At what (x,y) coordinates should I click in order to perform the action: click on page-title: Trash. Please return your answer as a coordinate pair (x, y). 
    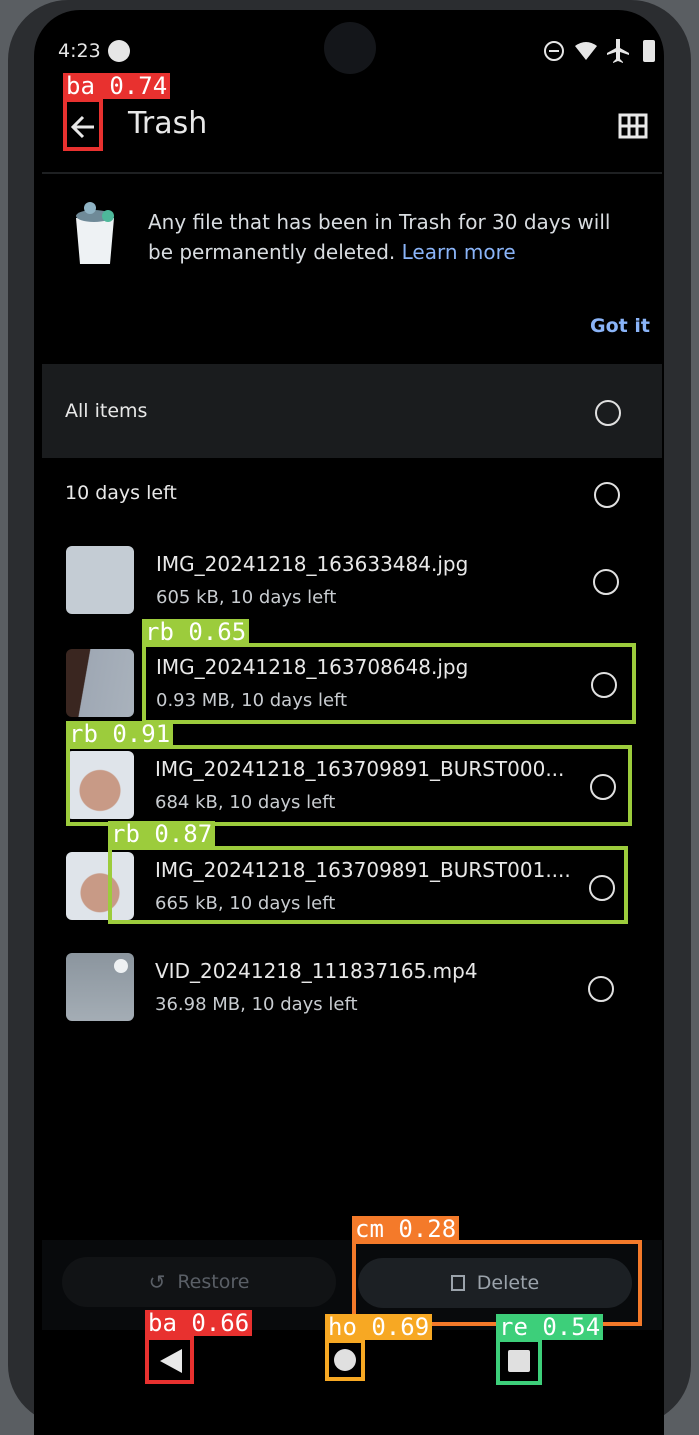
    Looking at the image, I should click on (168, 123).